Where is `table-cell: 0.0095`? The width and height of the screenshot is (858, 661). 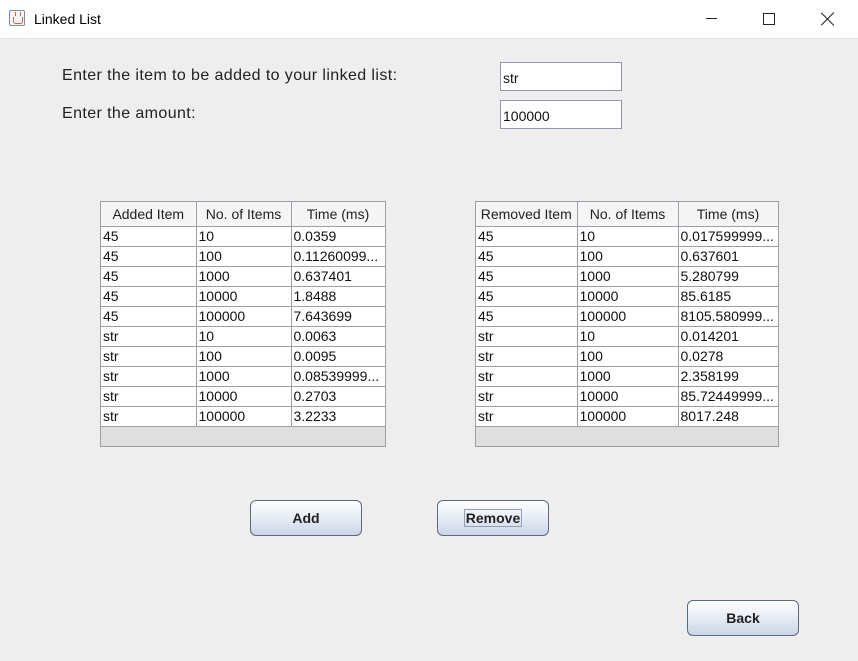
table-cell: 0.0095 is located at coordinates (338, 356).